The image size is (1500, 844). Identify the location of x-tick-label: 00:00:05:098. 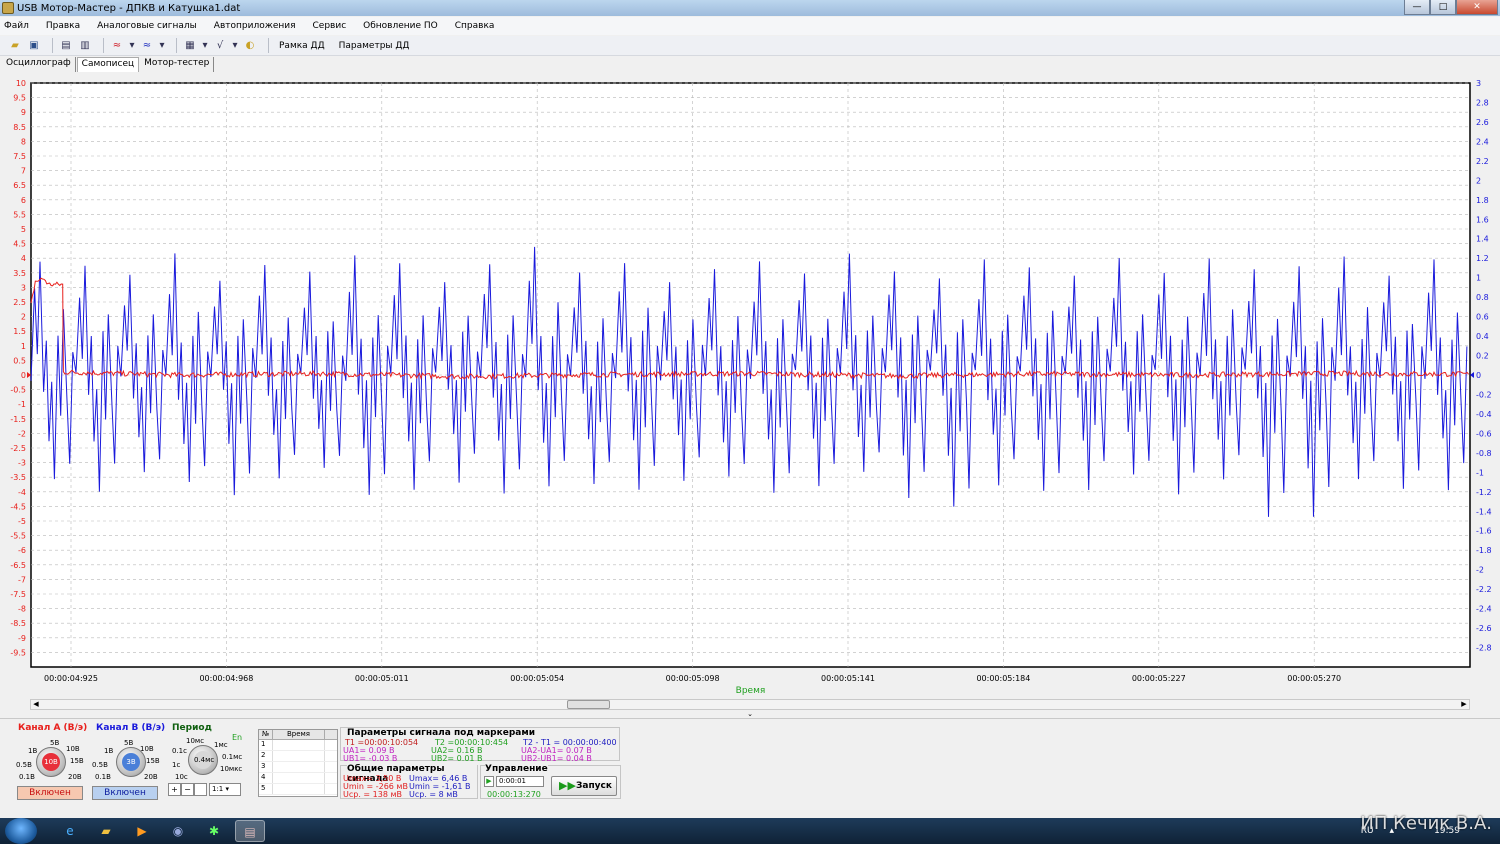
(693, 678).